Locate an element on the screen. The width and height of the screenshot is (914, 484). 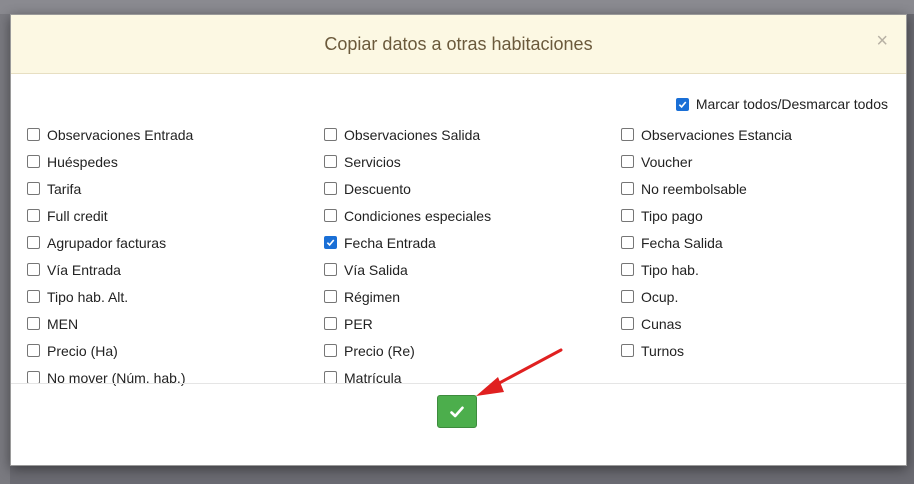
option-checkbox: Régimen is located at coordinates (472, 296).